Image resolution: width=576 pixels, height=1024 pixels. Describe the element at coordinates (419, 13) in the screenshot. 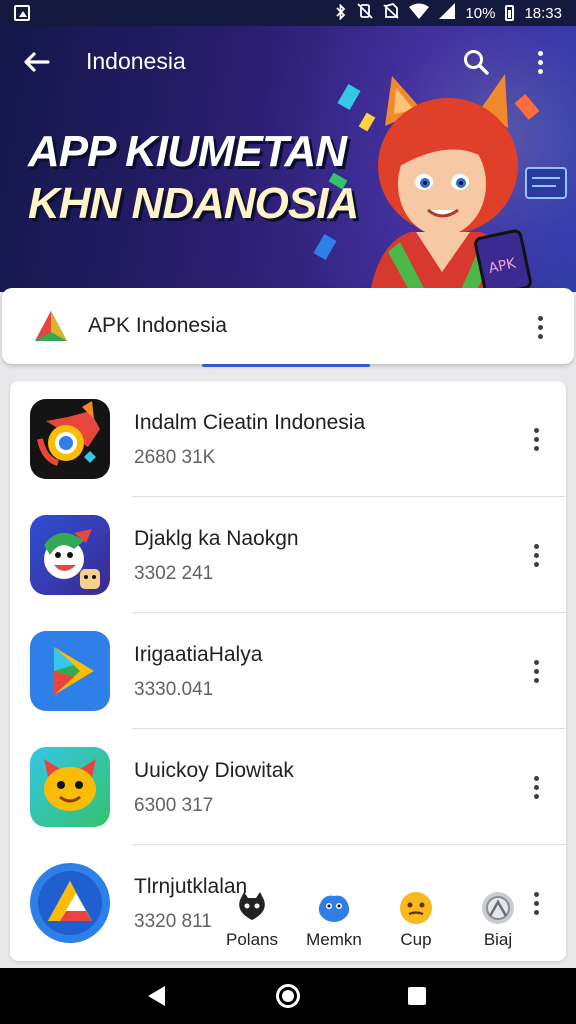

I see `wifi-icon` at that location.